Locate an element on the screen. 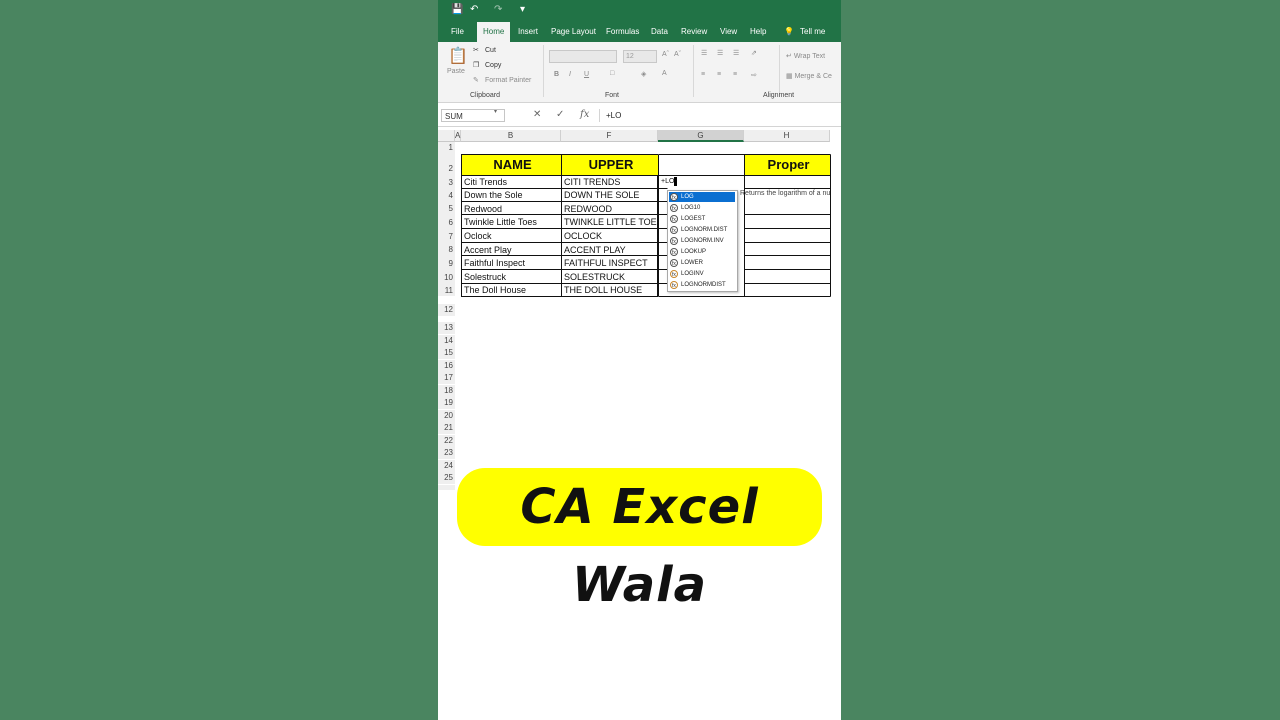 Image resolution: width=1280 pixels, height=720 pixels. cell-upper: FAITHFUL INSPECT is located at coordinates (610, 262).